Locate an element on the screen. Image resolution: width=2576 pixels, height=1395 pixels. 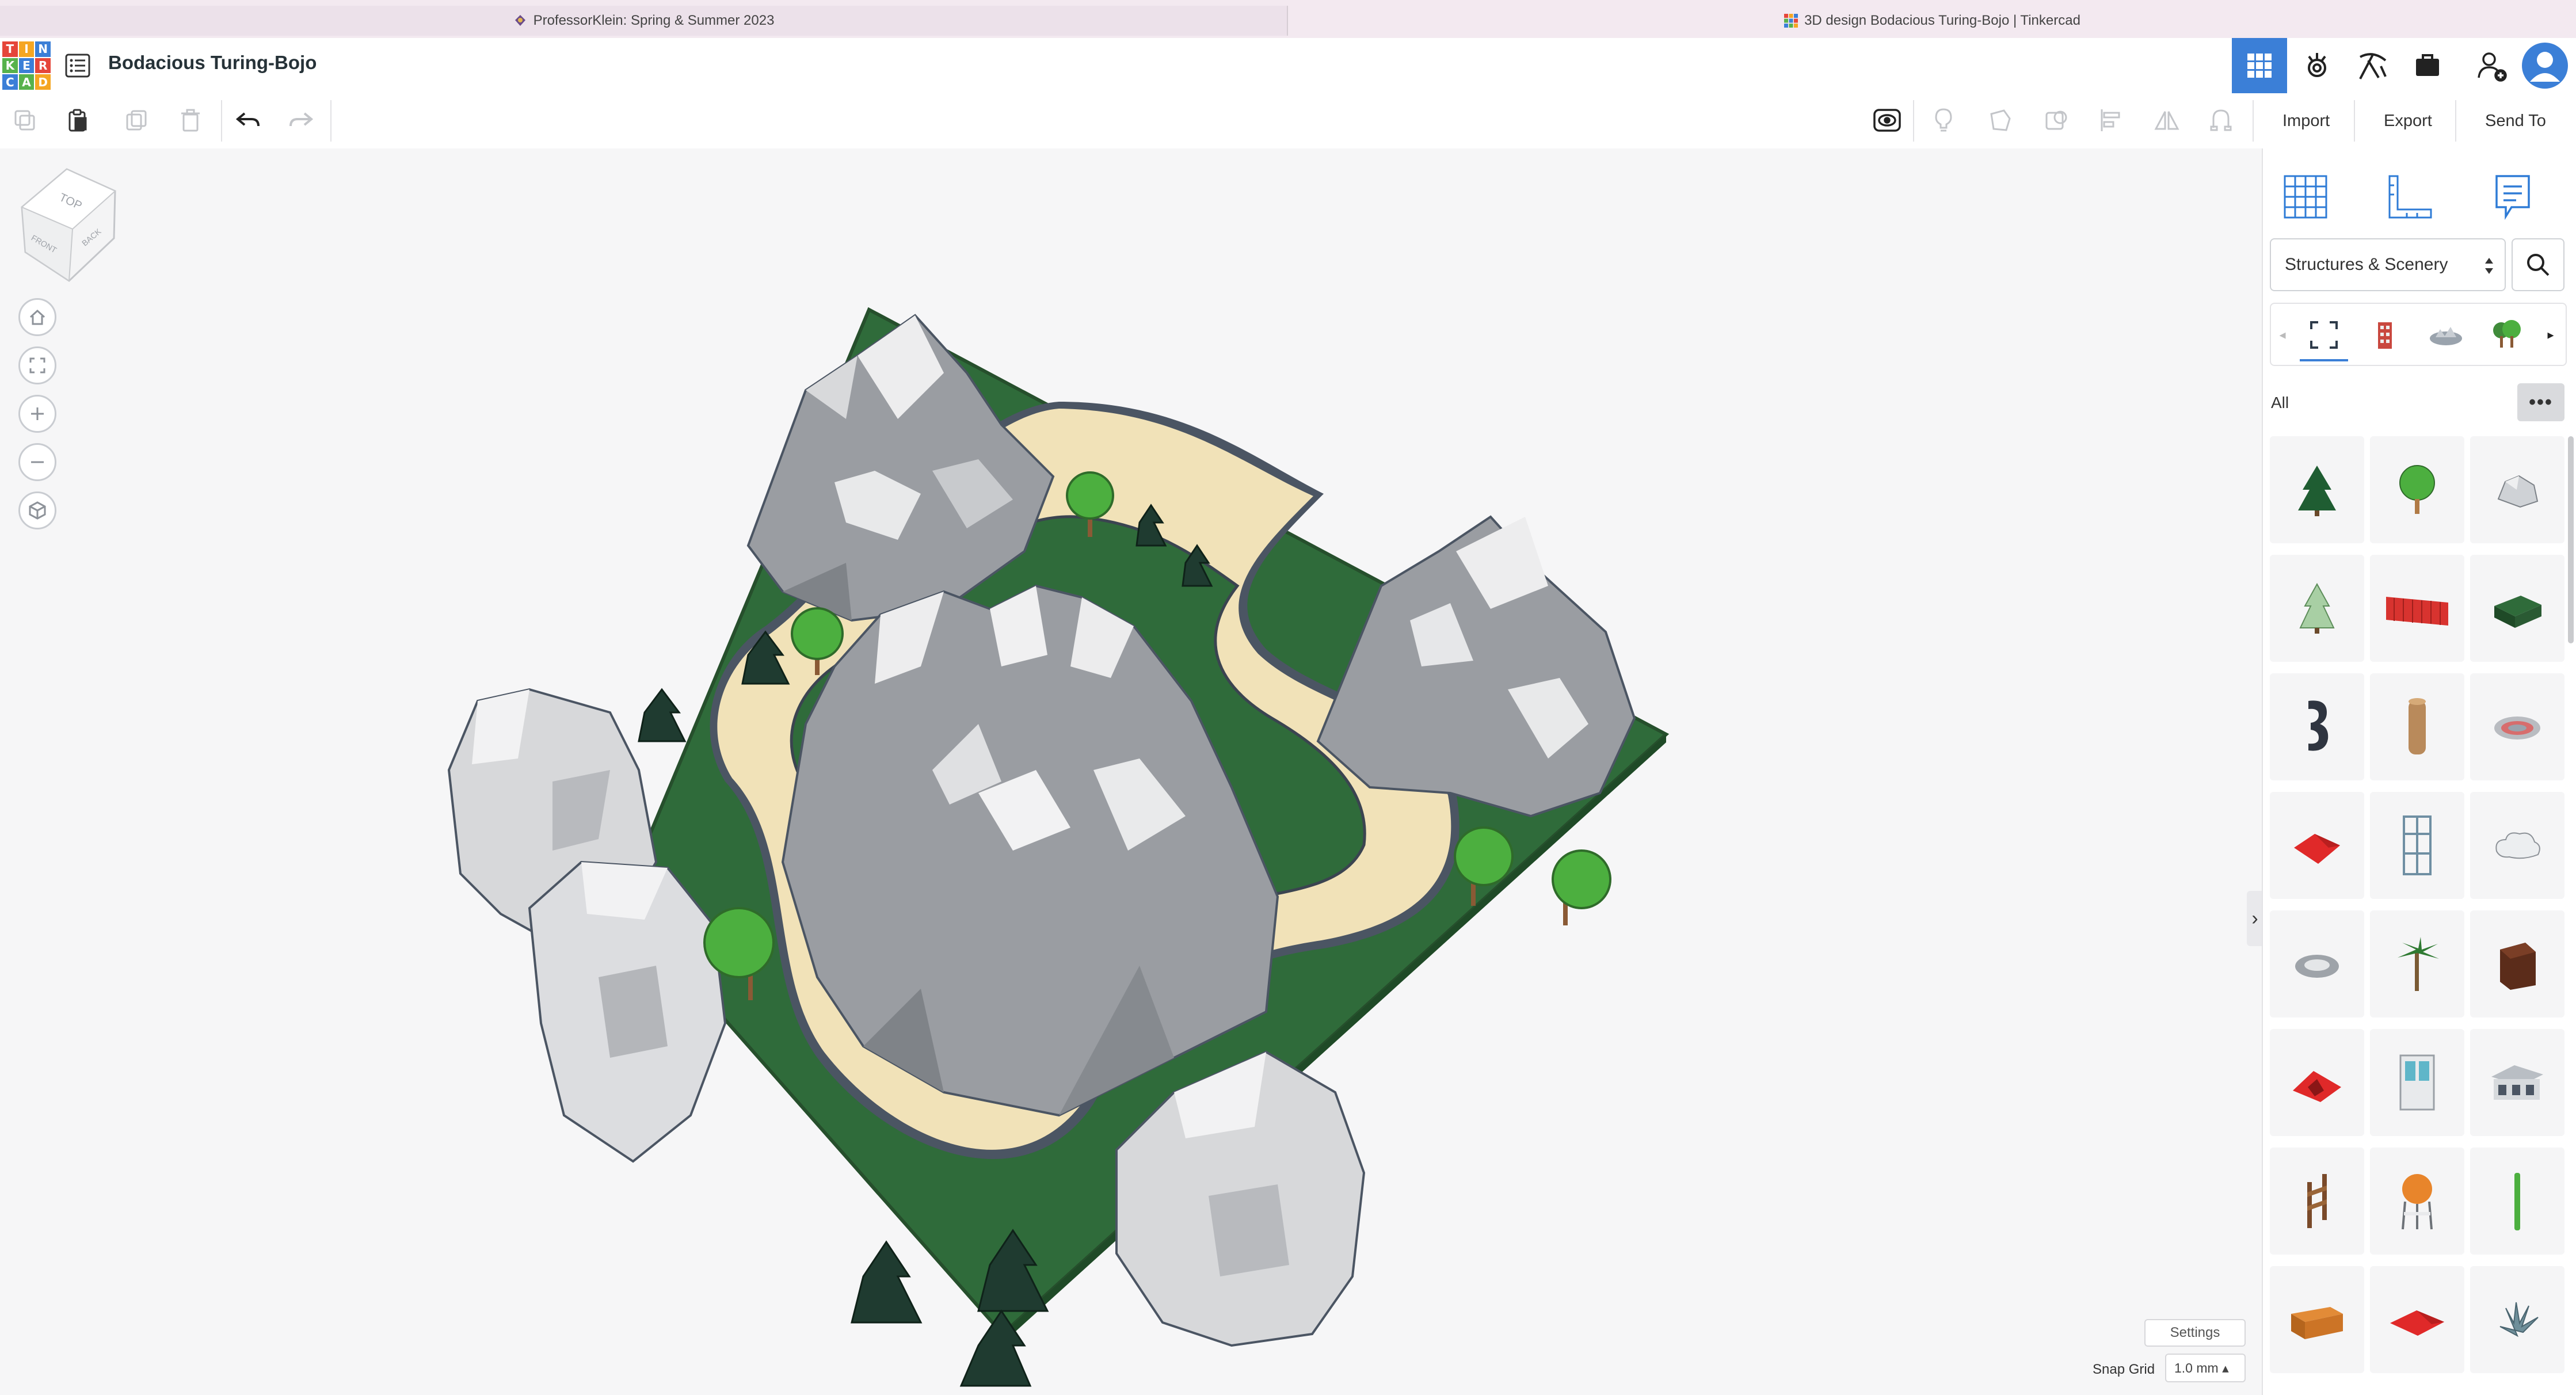
fit-all-icon is located at coordinates (37, 365).